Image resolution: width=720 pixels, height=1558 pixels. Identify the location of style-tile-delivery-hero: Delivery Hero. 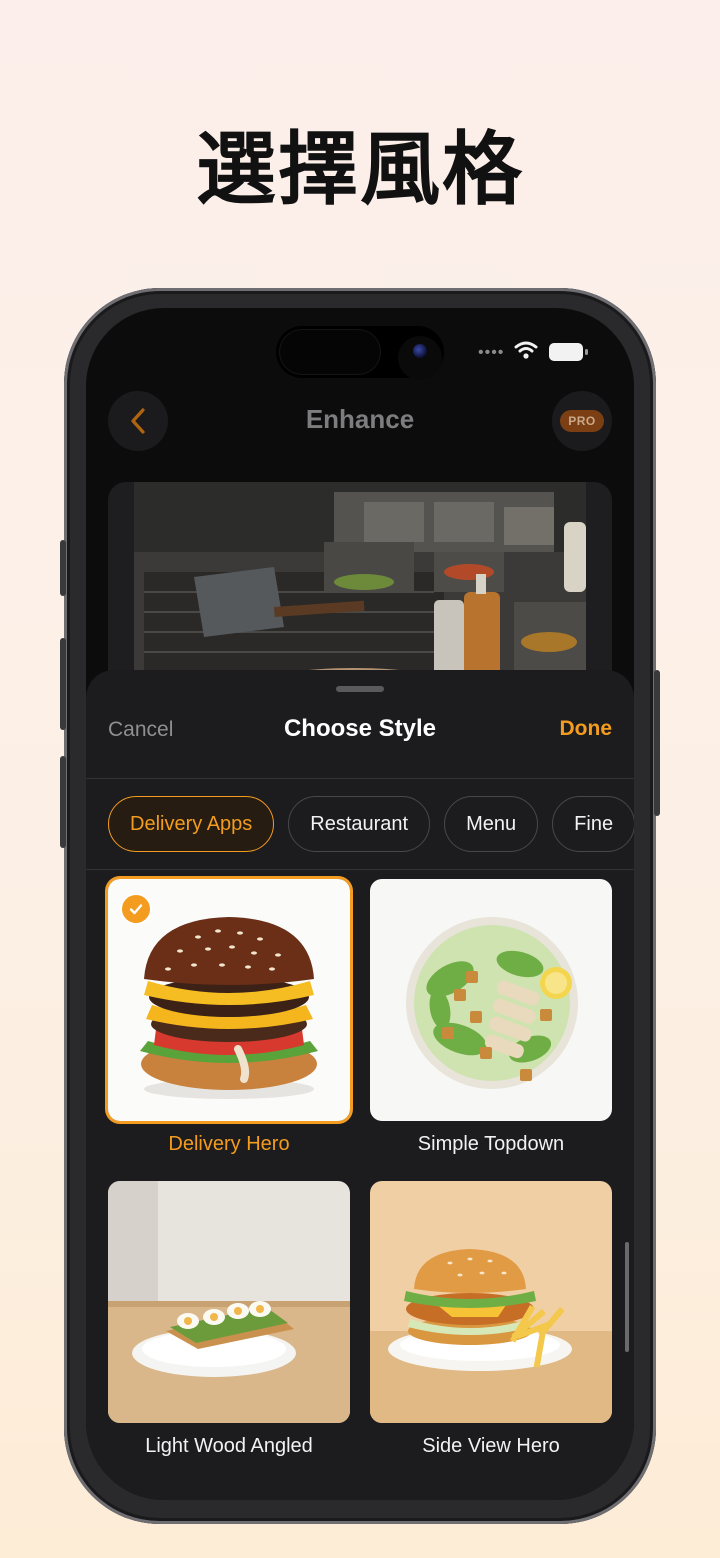
(229, 1017).